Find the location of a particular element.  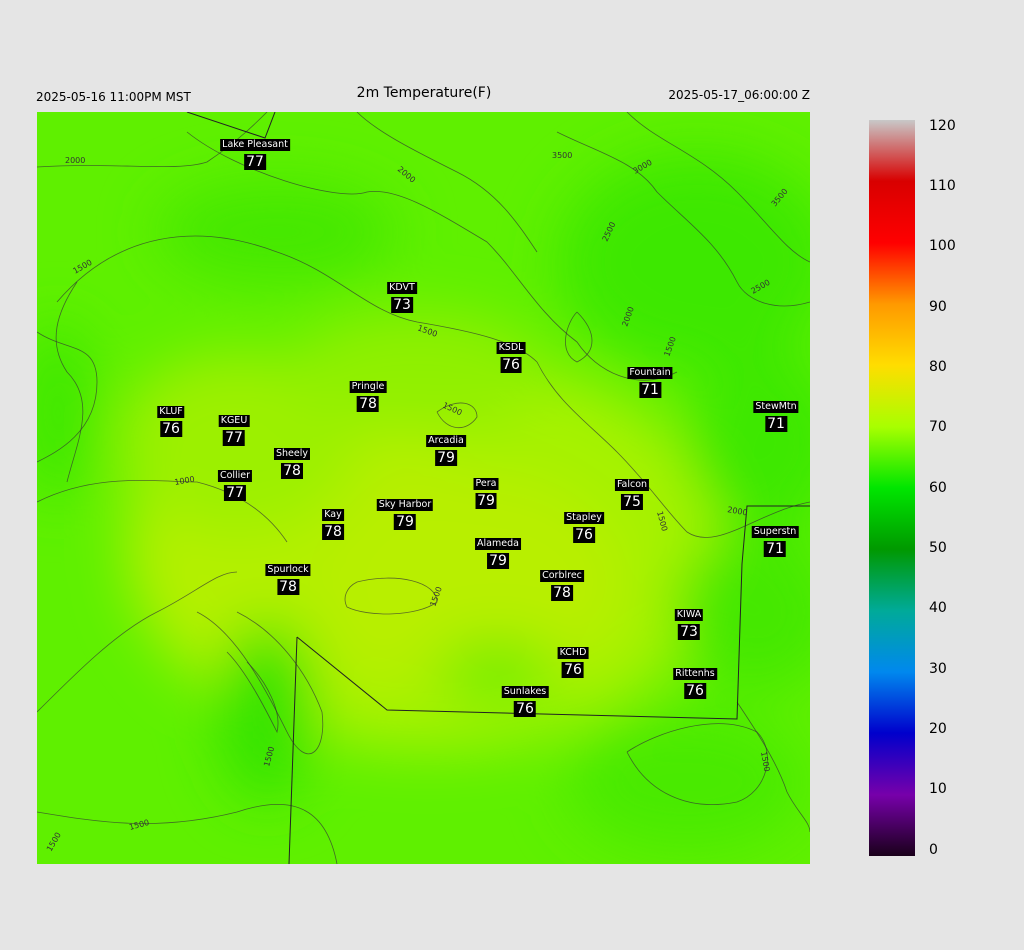

station-pringle: Pringle 78 is located at coordinates (368, 396).